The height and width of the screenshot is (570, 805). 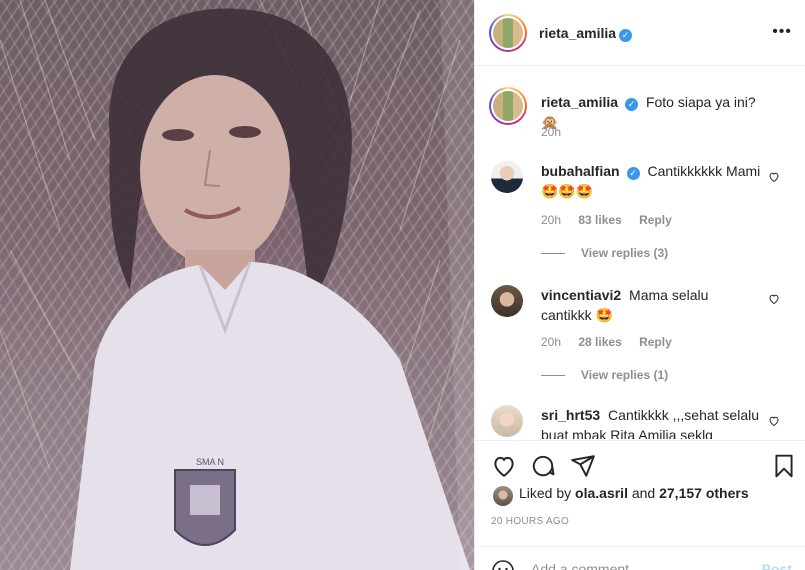 What do you see at coordinates (625, 253) in the screenshot?
I see `view-replies-label: View replies (3)` at bounding box center [625, 253].